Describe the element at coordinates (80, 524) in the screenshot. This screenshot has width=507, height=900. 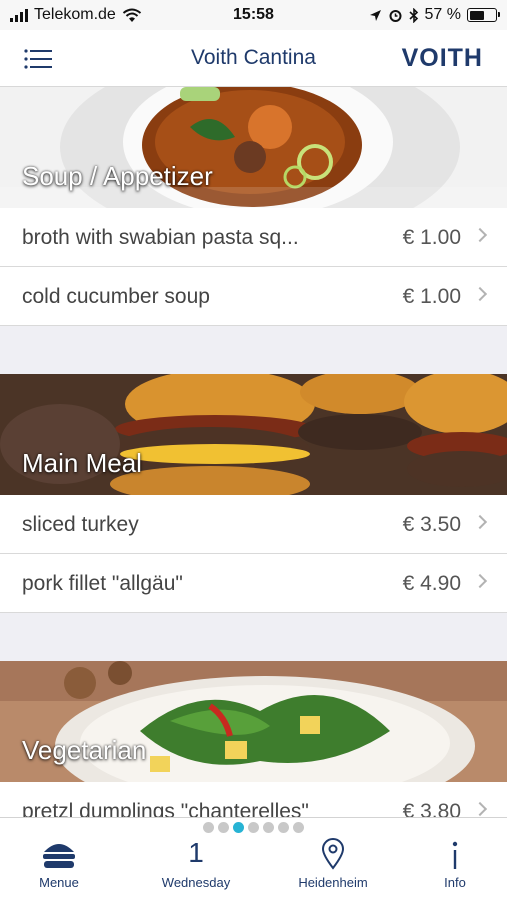
I see `dish-name: sliced turkey` at that location.